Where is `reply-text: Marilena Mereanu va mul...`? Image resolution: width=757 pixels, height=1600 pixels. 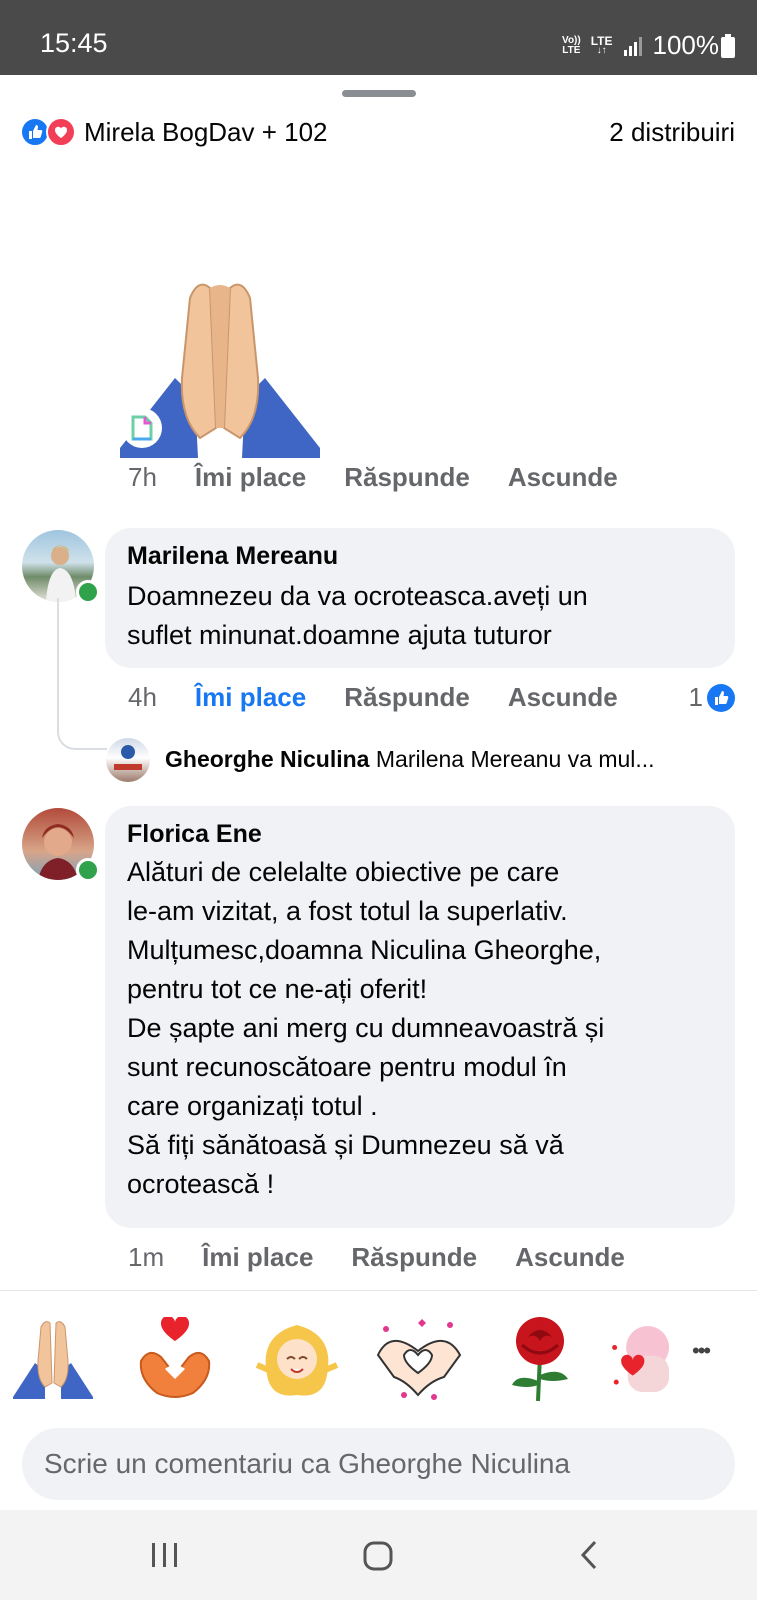 reply-text: Marilena Mereanu va mul... is located at coordinates (515, 759).